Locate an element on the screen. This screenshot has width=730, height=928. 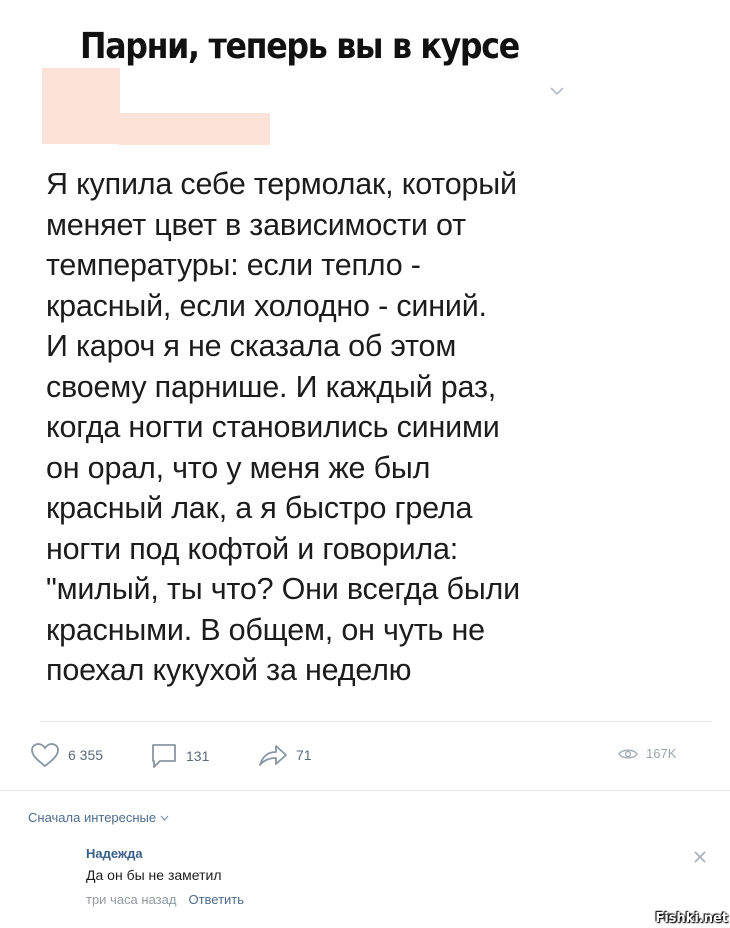
post-actions: 6 355 131 71 167K is located at coordinates (375, 757).